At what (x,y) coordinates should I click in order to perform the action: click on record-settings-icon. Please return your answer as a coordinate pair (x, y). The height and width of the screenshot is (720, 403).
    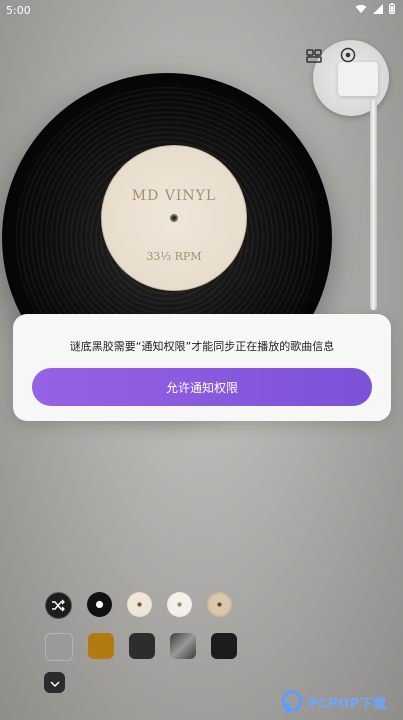
    Looking at the image, I should click on (348, 57).